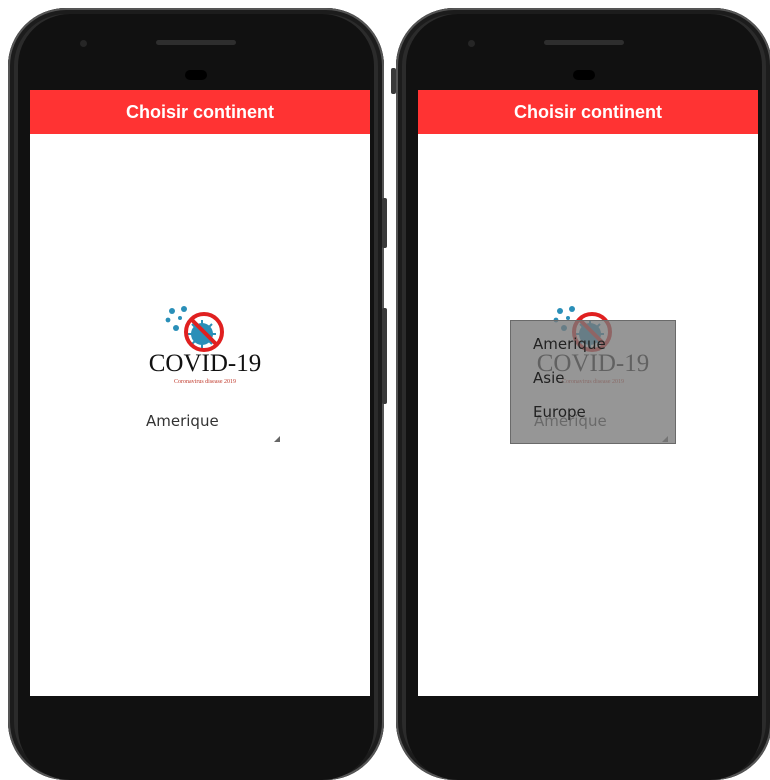 This screenshot has height=780, width=770. I want to click on continent-dropdown-menu: Amerique Asie Europe, so click(593, 382).